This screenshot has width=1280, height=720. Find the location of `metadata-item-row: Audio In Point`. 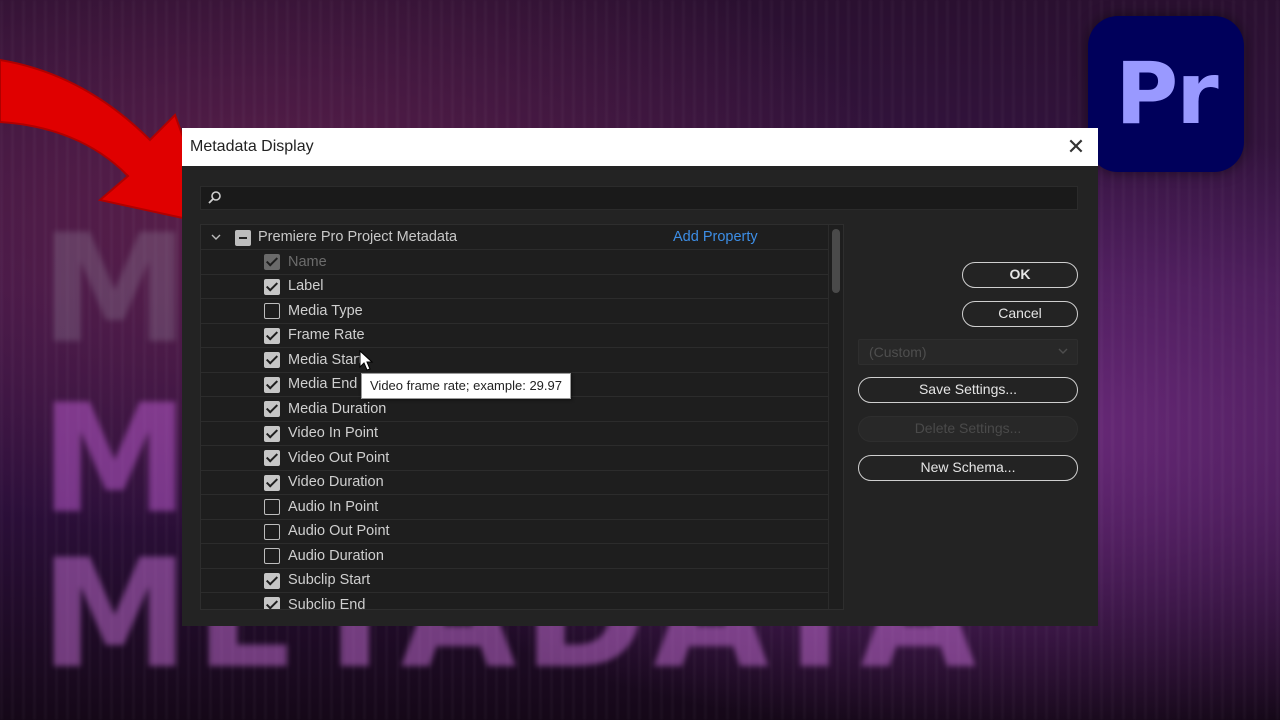

metadata-item-row: Audio In Point is located at coordinates (522, 507).